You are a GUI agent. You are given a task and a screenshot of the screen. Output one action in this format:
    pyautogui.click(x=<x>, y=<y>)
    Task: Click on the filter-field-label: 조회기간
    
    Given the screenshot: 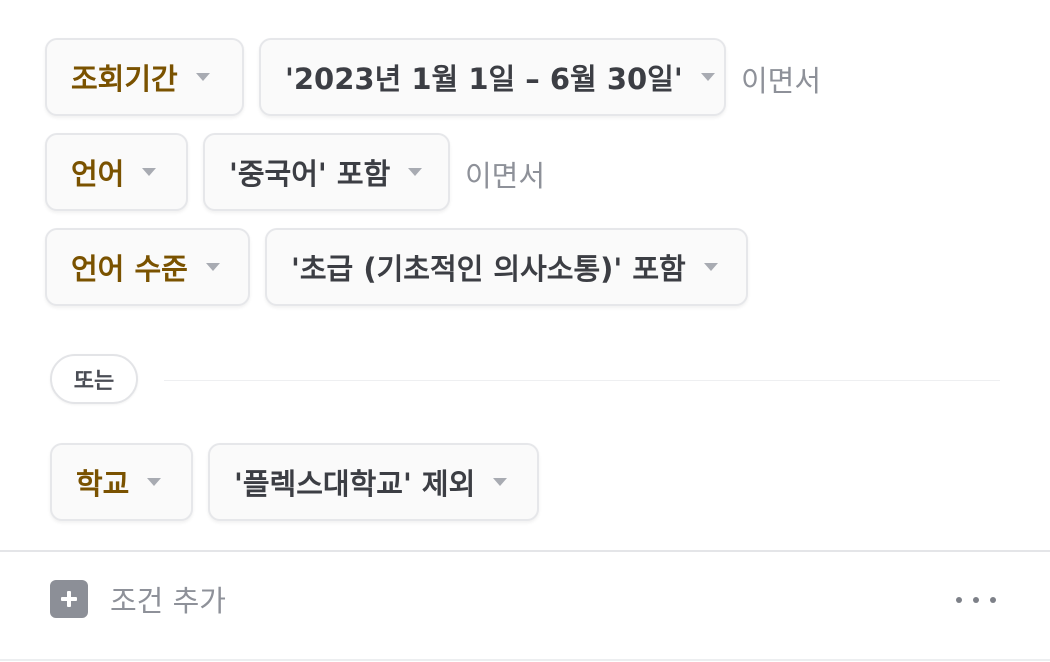 What is the action you would take?
    pyautogui.click(x=124, y=79)
    